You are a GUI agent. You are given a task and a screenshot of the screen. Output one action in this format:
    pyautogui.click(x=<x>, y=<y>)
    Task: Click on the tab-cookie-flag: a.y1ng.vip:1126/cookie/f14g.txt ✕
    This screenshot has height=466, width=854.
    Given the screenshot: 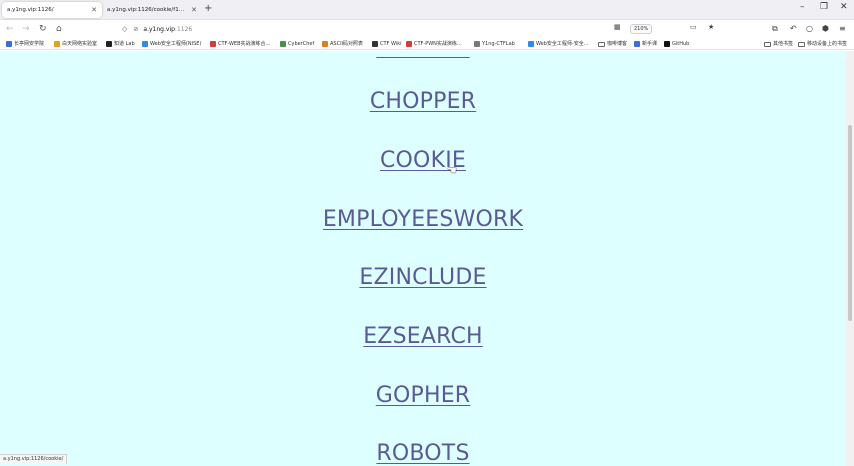 What is the action you would take?
    pyautogui.click(x=152, y=10)
    